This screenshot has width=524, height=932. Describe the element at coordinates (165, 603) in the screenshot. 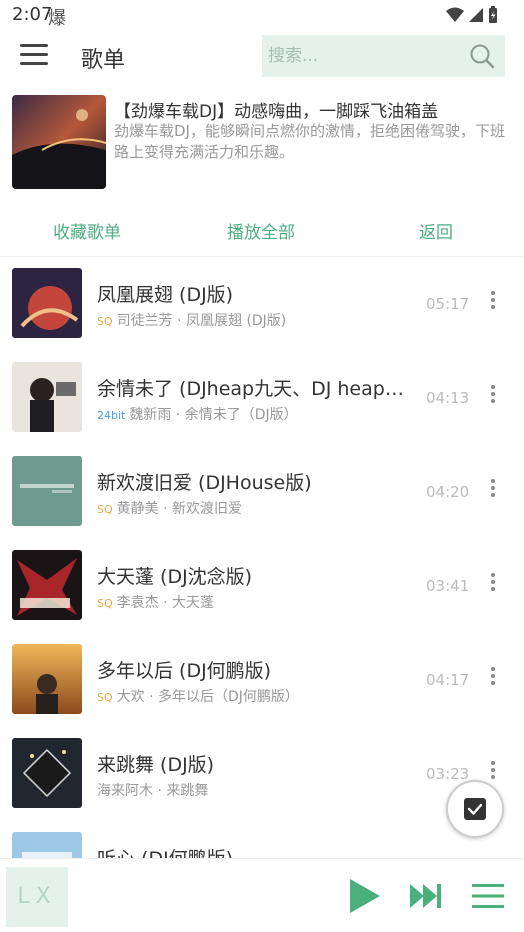

I see `song-artist-album: 李袁杰 · 大天蓬` at that location.